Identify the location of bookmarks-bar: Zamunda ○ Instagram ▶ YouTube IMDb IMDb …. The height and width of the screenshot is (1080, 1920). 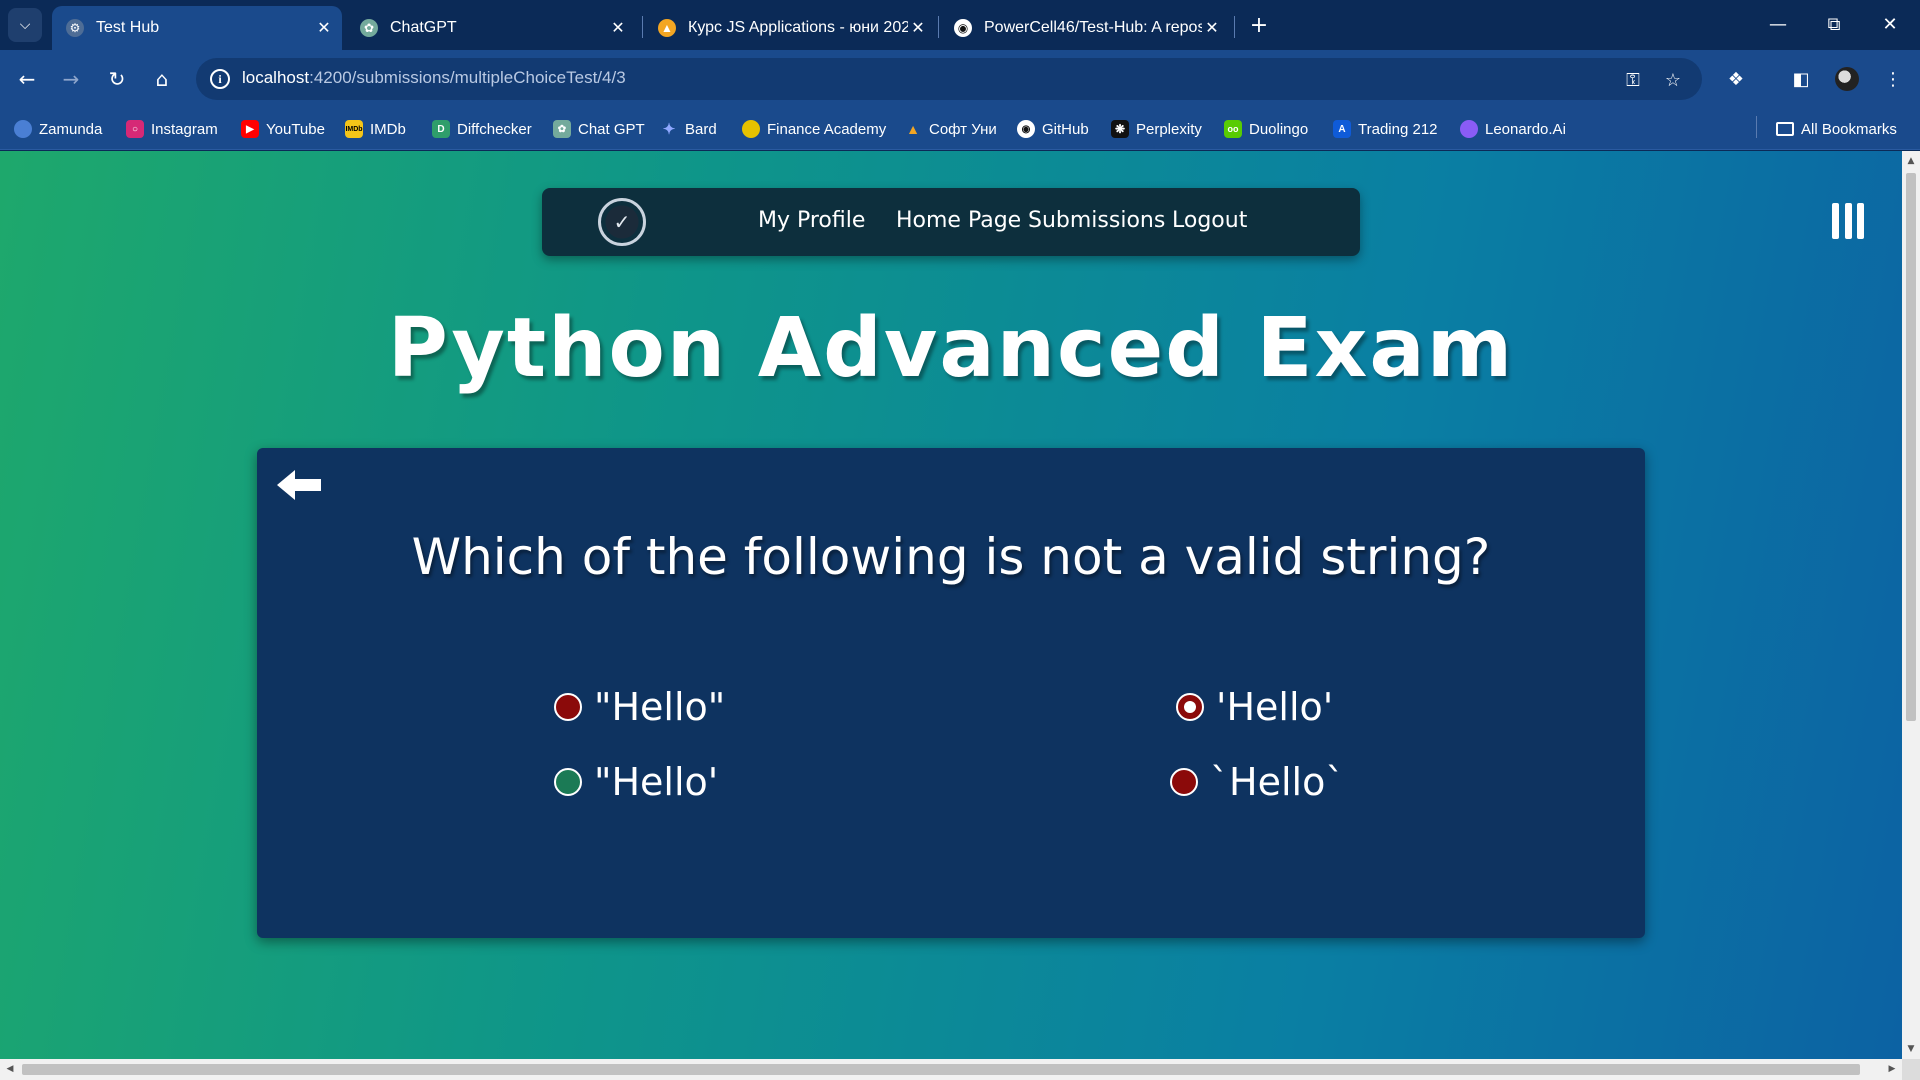
(960, 129).